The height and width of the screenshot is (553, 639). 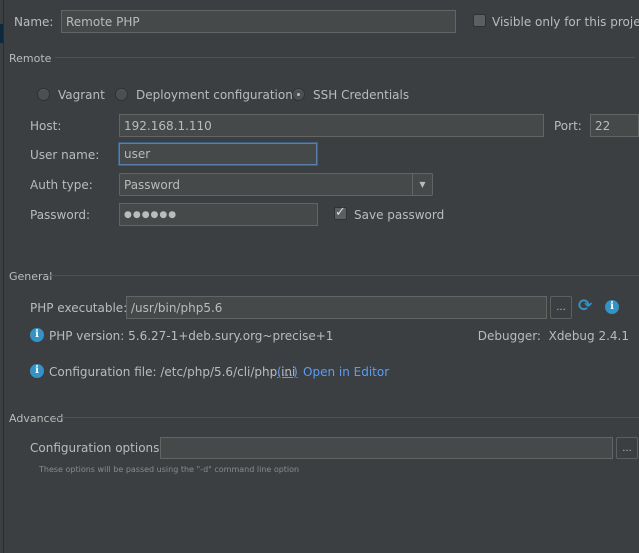 I want to click on username-input: user, so click(x=218, y=154).